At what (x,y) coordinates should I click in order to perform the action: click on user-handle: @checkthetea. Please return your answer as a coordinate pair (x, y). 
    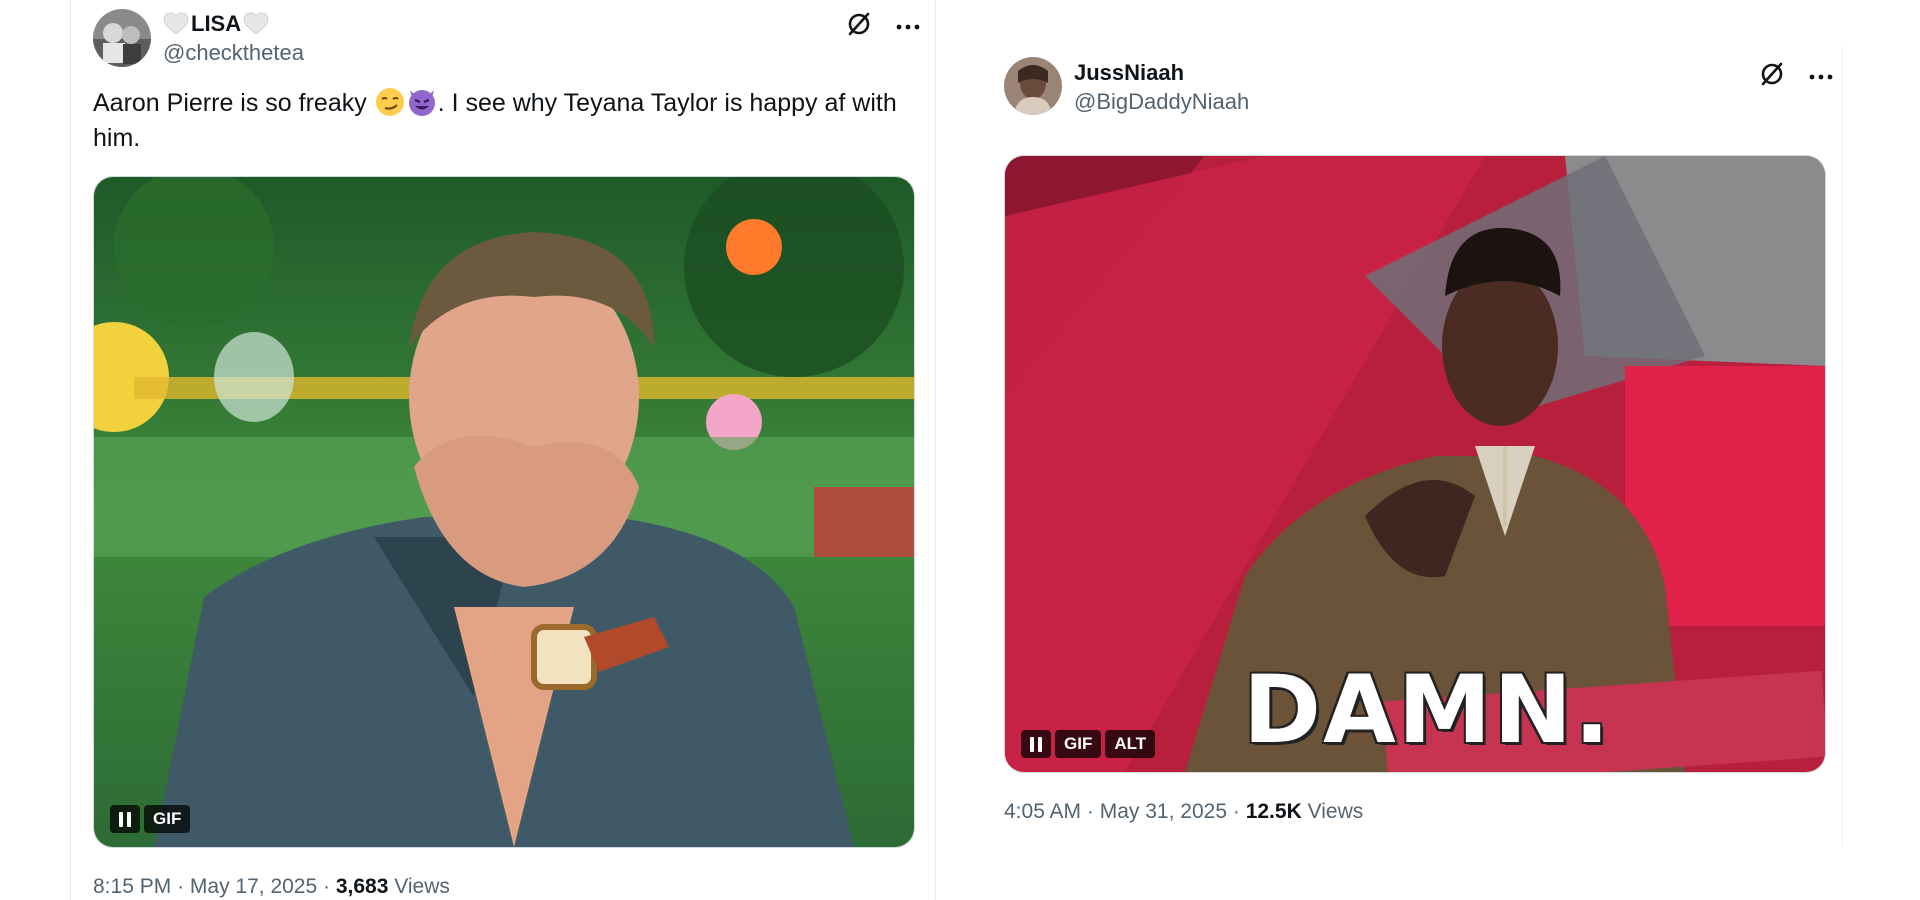
    Looking at the image, I should click on (233, 53).